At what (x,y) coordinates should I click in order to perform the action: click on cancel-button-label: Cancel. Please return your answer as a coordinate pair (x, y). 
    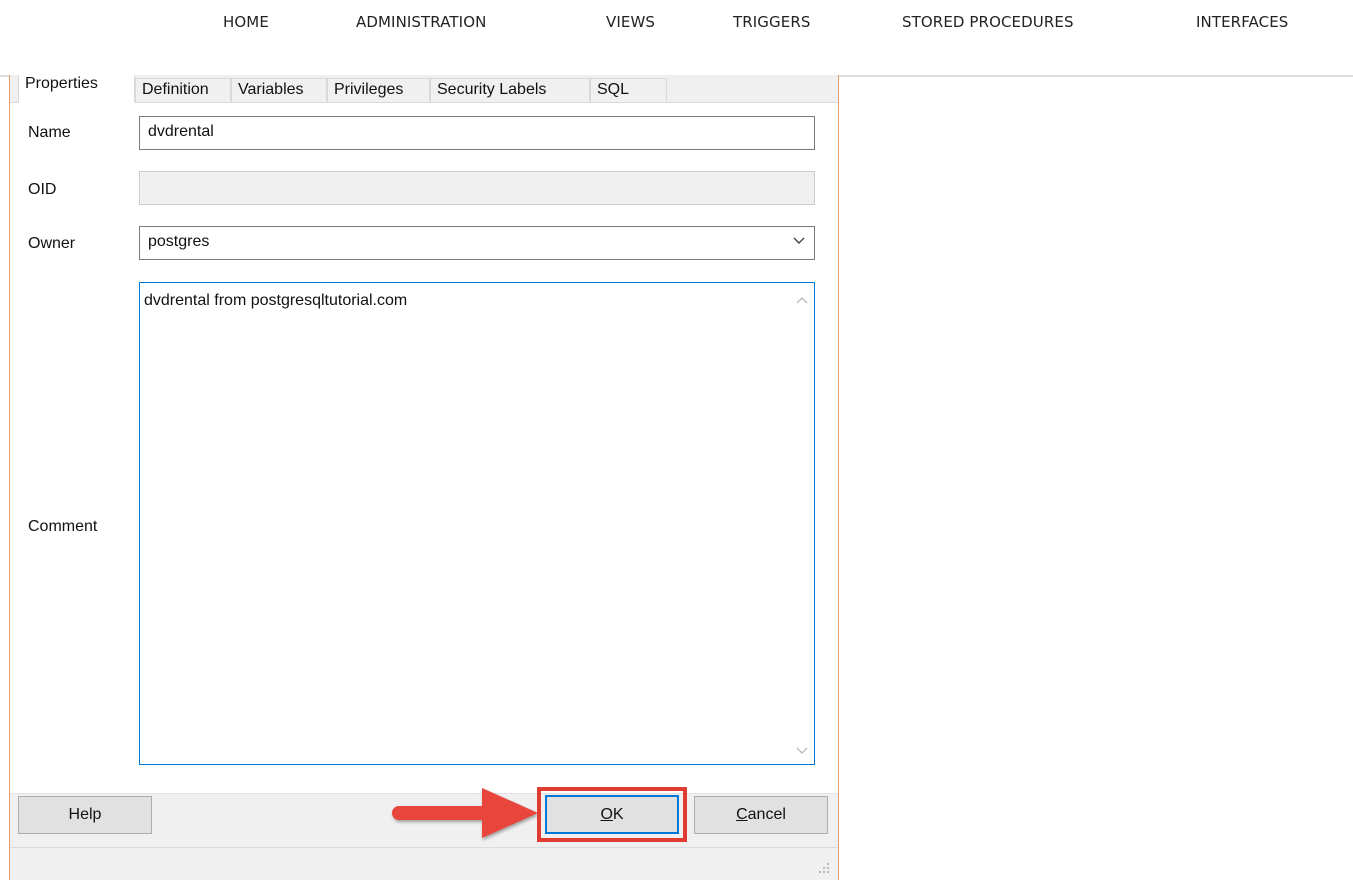
    Looking at the image, I should click on (761, 814).